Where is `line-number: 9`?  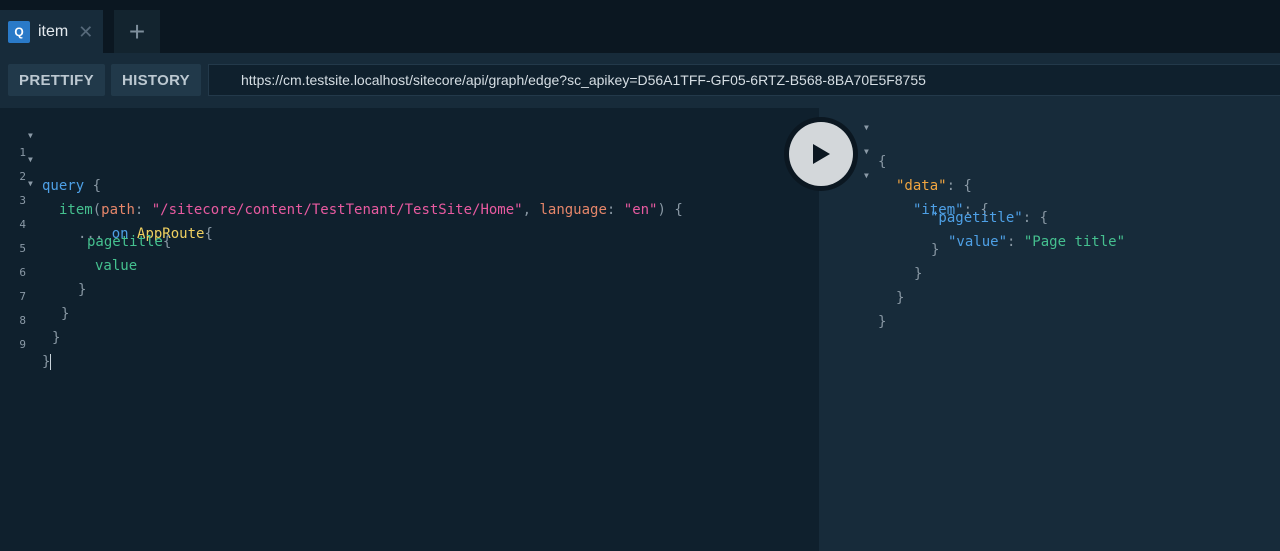
line-number: 9 is located at coordinates (22, 344).